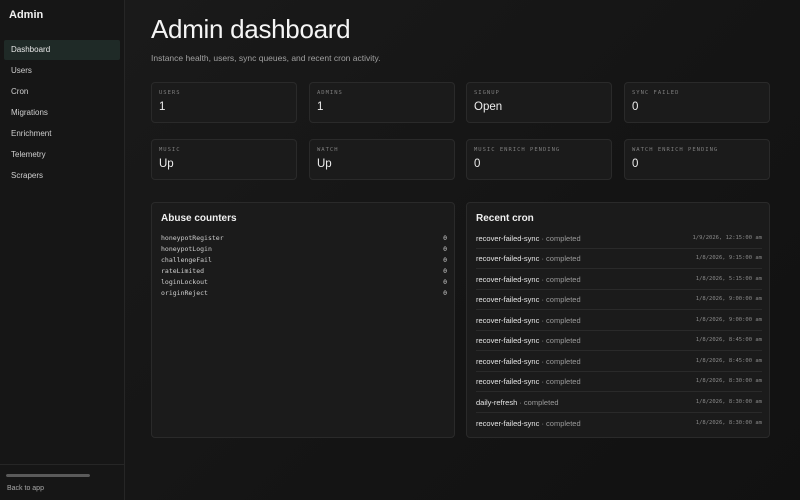 This screenshot has width=800, height=500. Describe the element at coordinates (517, 150) in the screenshot. I see `stat-label: MUSIC ENRICH PENDING` at that location.